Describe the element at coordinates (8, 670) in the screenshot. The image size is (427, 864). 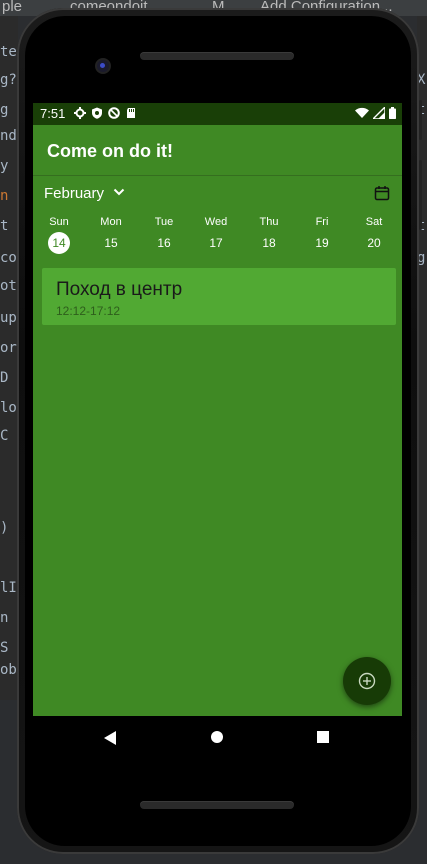
I see `code-fragment: ob` at that location.